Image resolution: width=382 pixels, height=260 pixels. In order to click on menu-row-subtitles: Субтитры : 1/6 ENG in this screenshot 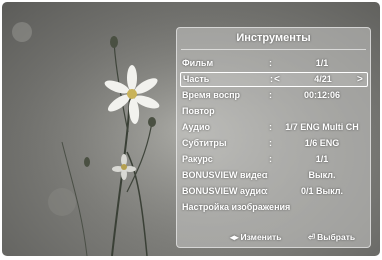, I will do `click(273, 143)`.